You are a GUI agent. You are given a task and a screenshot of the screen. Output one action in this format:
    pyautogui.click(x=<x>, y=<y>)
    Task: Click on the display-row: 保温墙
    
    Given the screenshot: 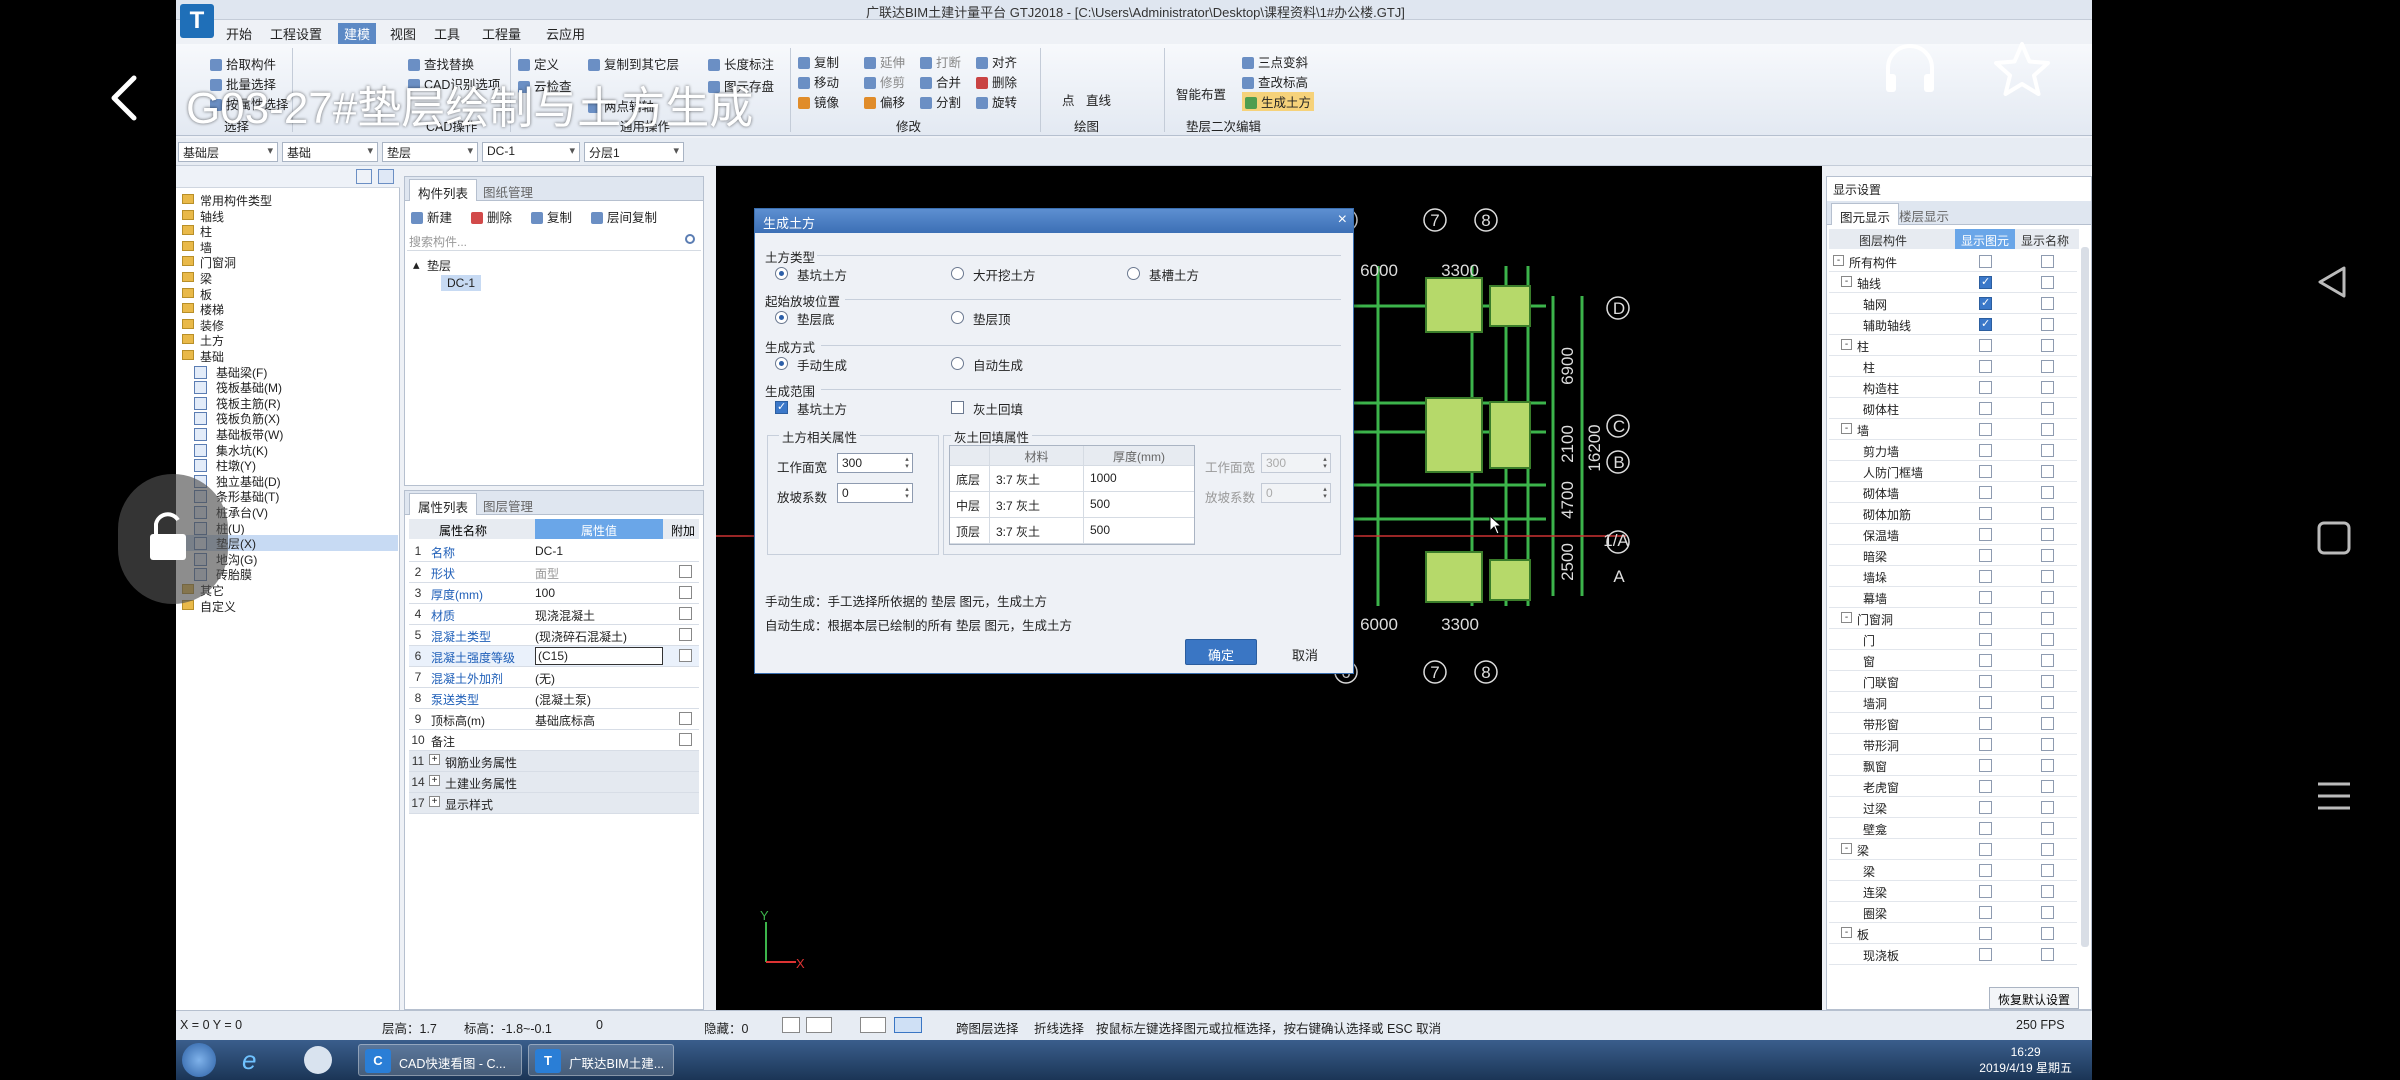 What is the action you would take?
    pyautogui.click(x=1953, y=534)
    